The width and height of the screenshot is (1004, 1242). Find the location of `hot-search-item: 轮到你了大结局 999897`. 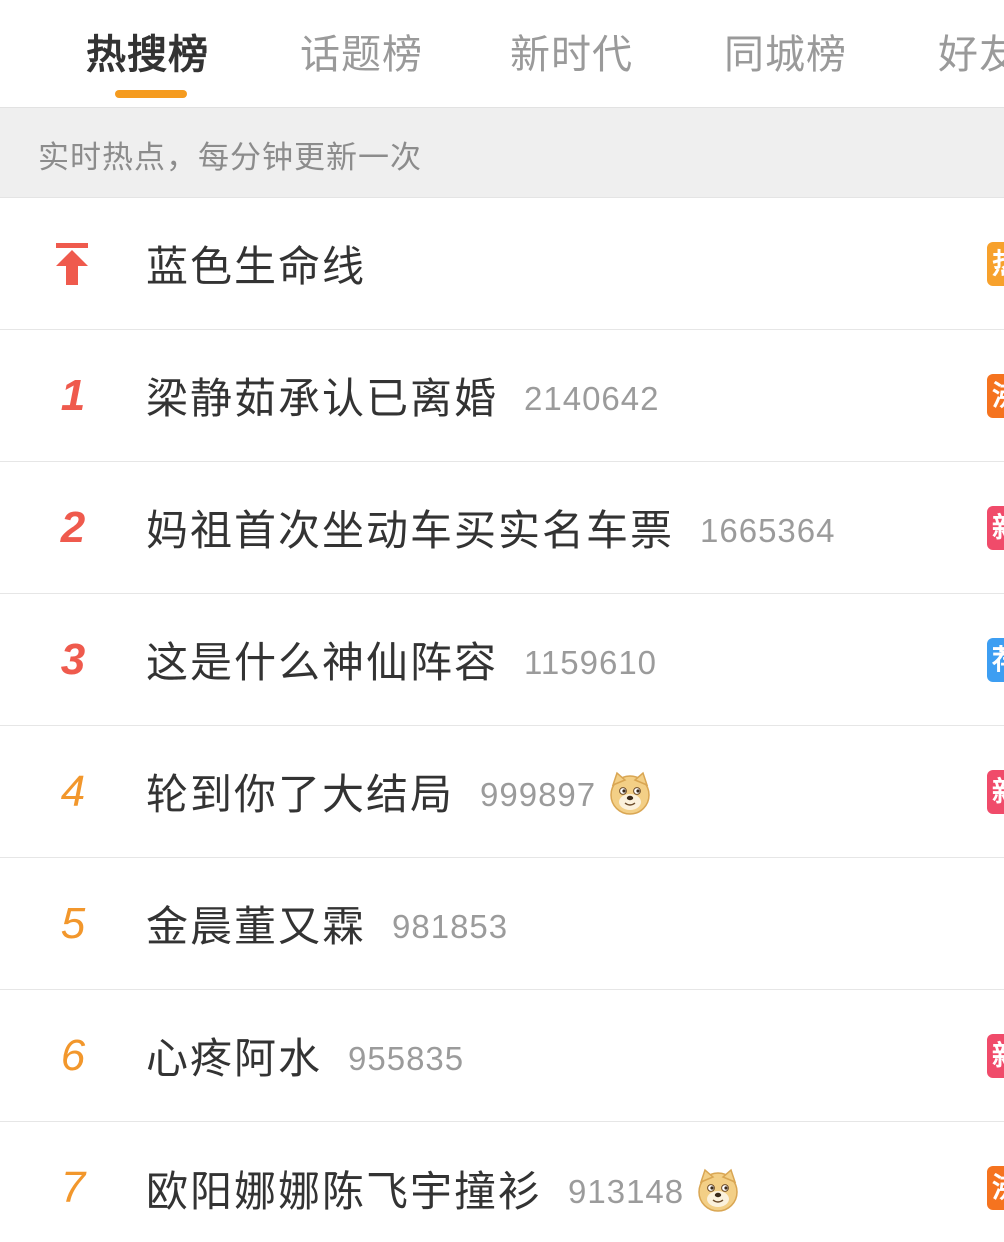

hot-search-item: 轮到你了大结局 999897 is located at coordinates (399, 791).